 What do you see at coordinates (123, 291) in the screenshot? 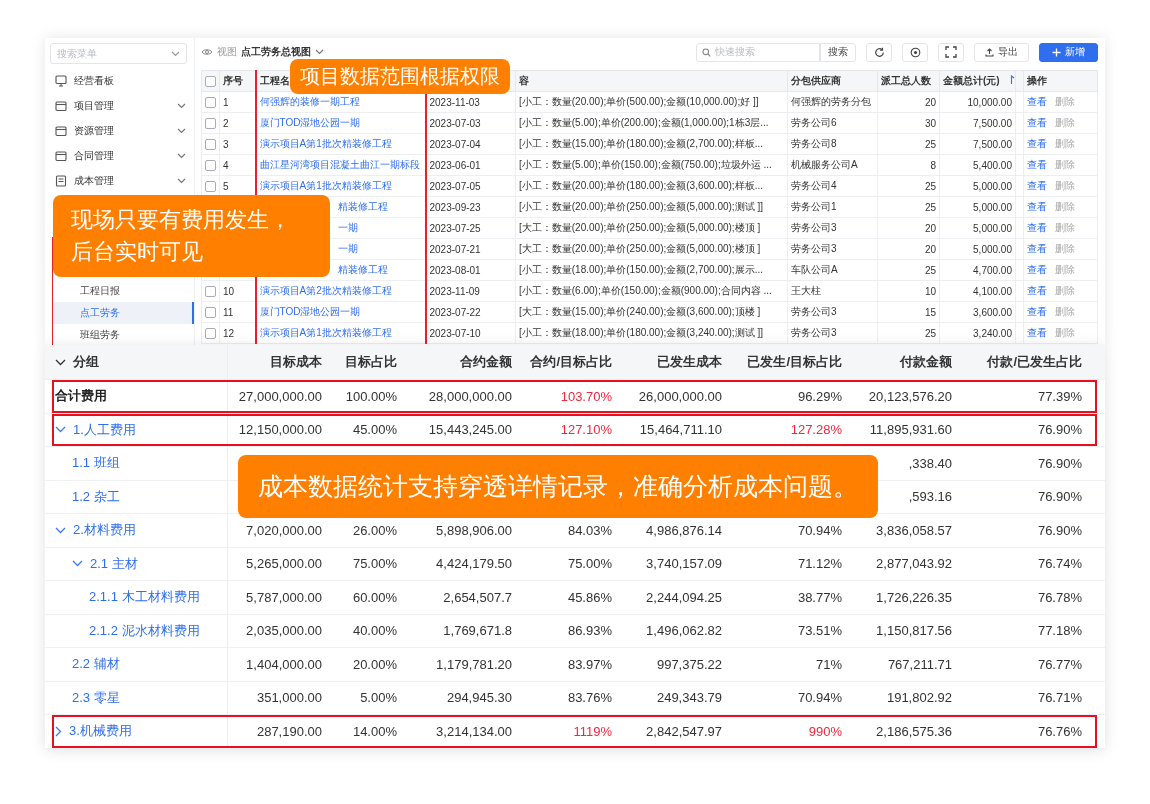
I see `submenu-item: 工程日报` at bounding box center [123, 291].